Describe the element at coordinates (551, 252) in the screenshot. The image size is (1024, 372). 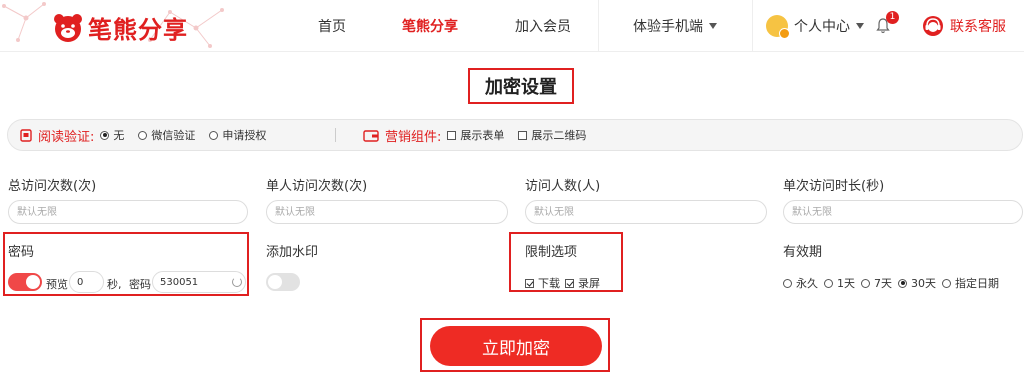
I see `limits-label: 限制选项` at that location.